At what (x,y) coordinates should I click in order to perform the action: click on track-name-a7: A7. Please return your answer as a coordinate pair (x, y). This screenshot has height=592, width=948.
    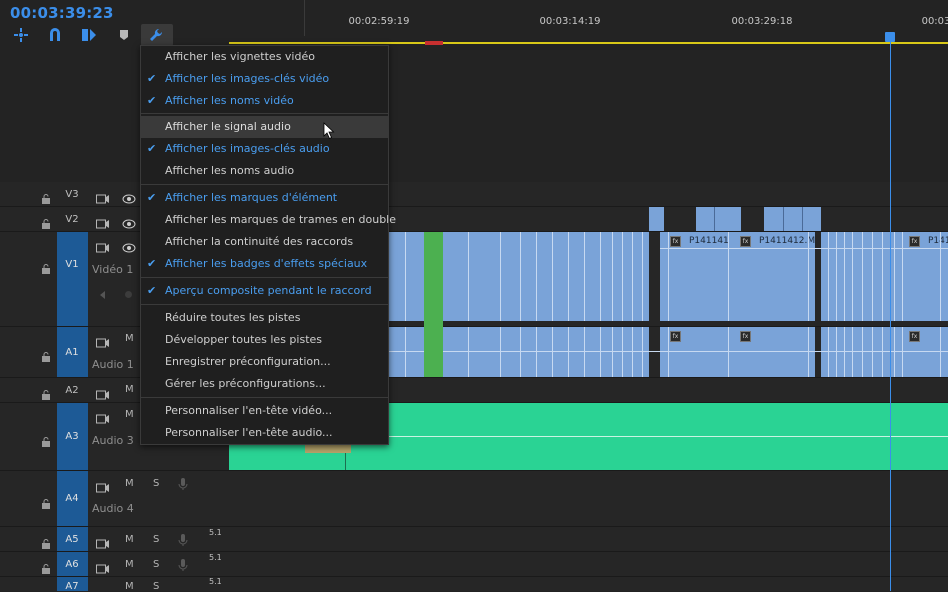
    Looking at the image, I should click on (72, 586).